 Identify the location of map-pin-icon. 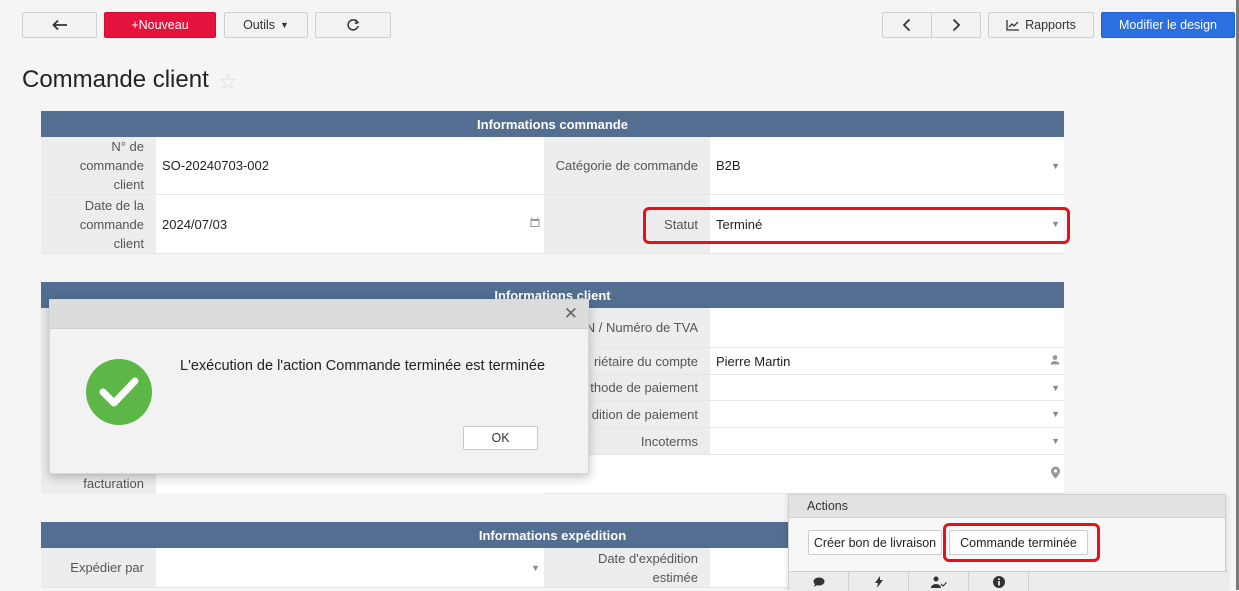
(1055, 474).